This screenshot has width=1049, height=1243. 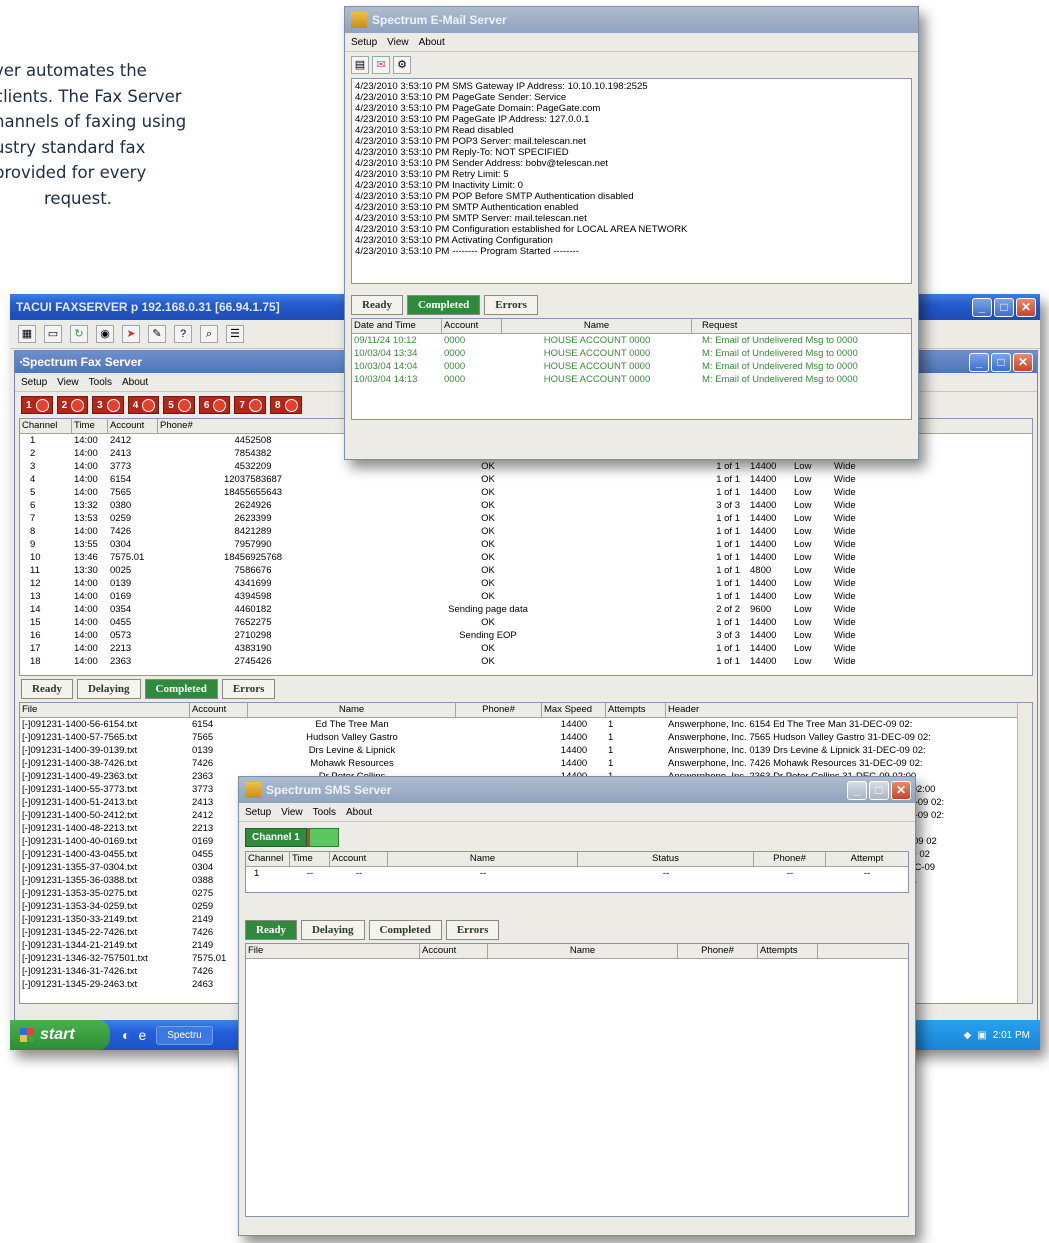 What do you see at coordinates (574, 710) in the screenshot?
I see `column-header: Max Speed` at bounding box center [574, 710].